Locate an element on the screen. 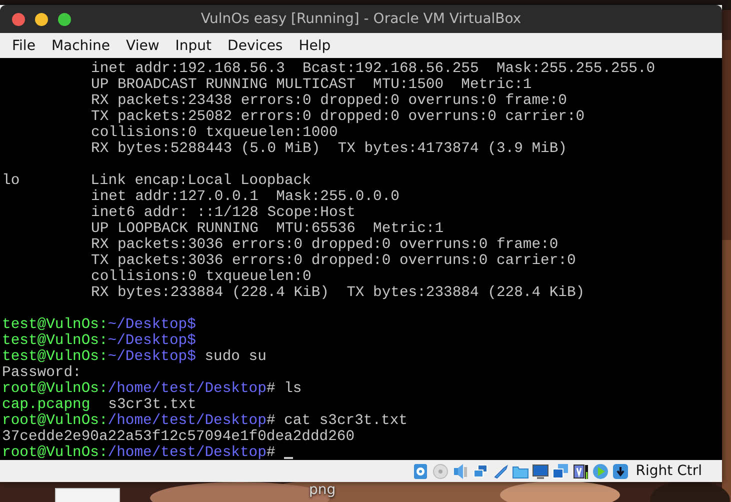  network-icon is located at coordinates (480, 471).